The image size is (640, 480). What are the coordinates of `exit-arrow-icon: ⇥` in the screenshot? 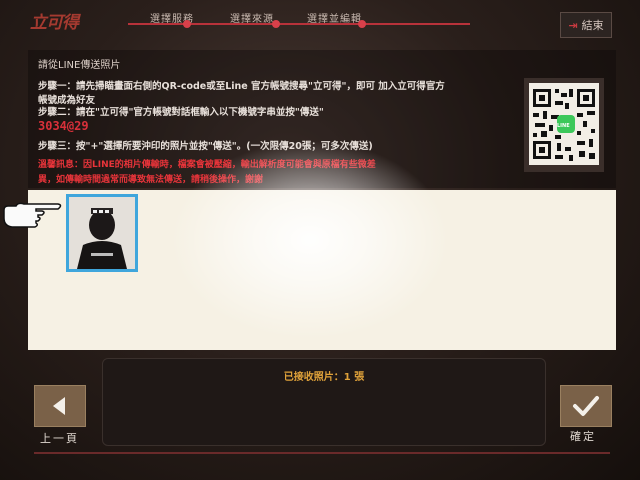 It's located at (573, 25).